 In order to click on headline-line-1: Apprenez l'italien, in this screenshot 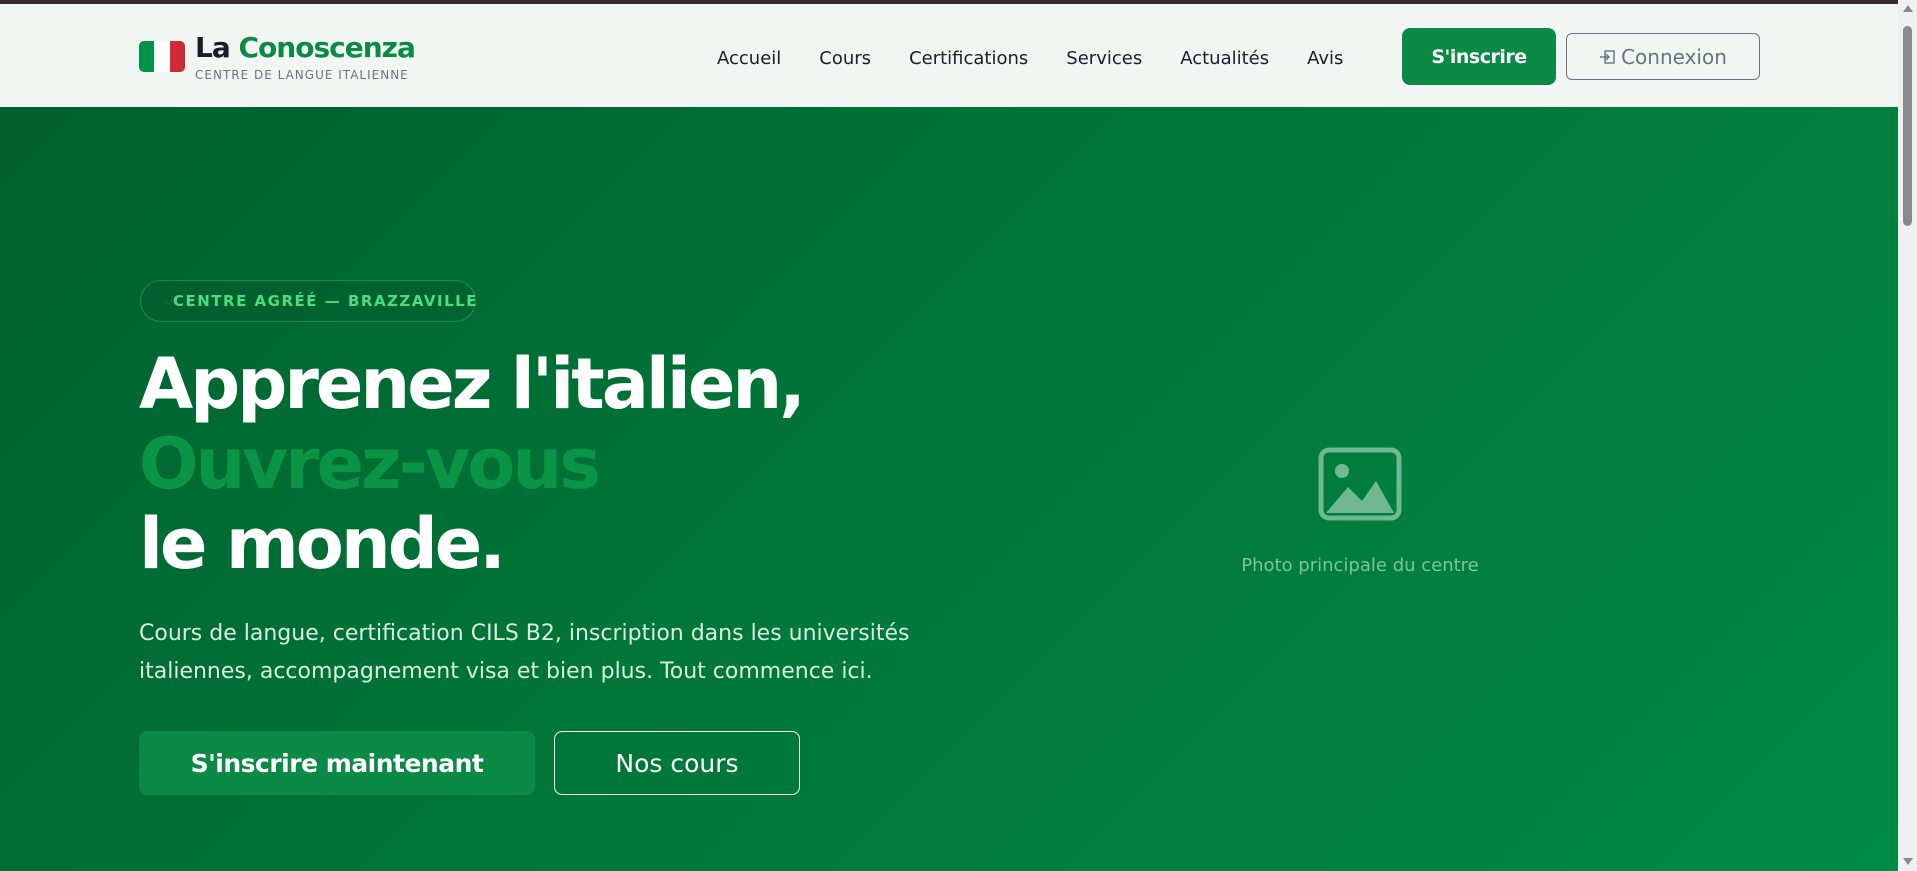, I will do `click(472, 384)`.